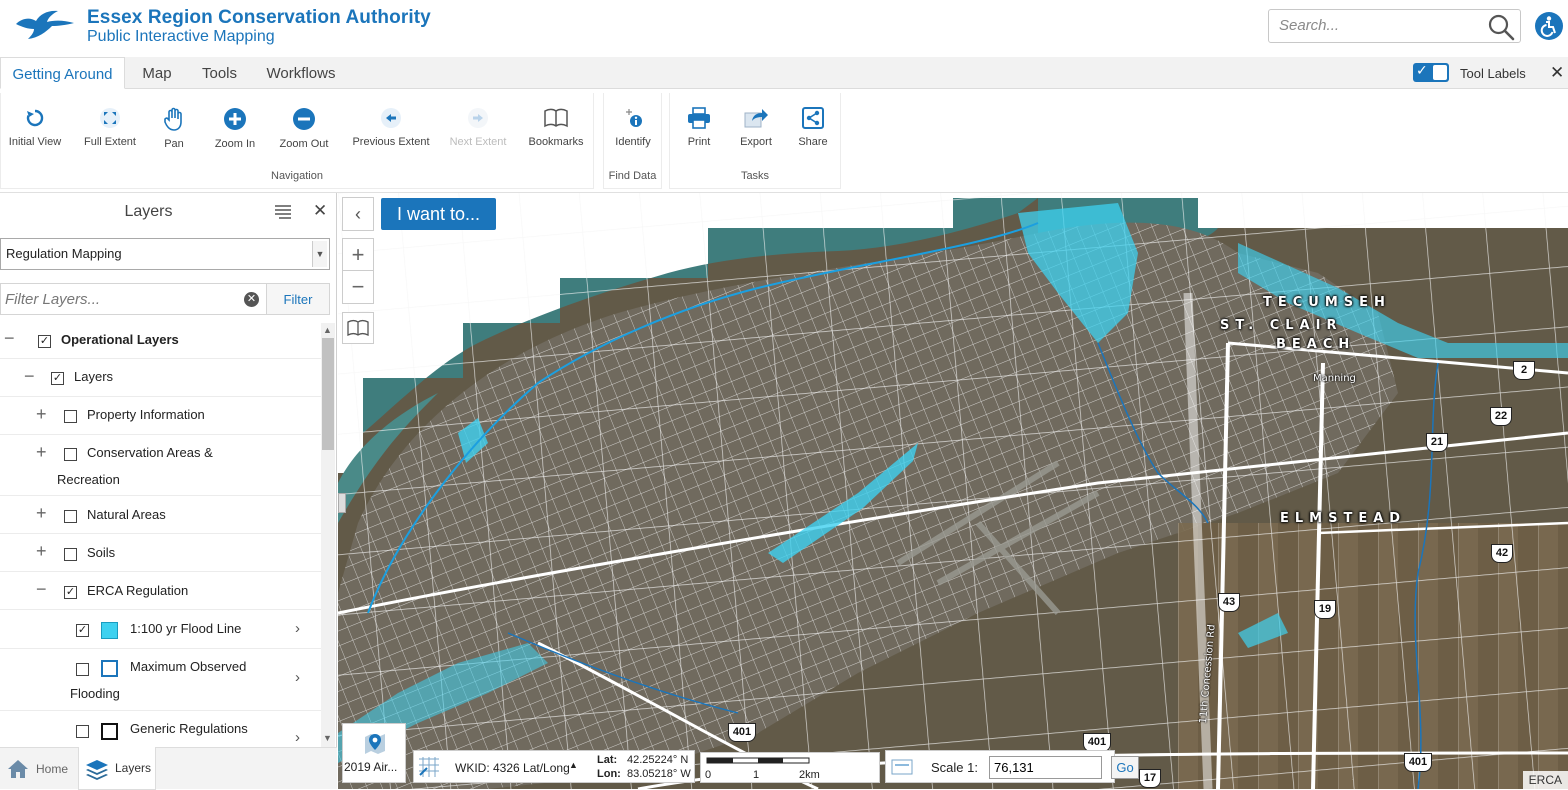 This screenshot has width=1568, height=790. I want to click on checkbox-erca-regulation: ✓, so click(70, 592).